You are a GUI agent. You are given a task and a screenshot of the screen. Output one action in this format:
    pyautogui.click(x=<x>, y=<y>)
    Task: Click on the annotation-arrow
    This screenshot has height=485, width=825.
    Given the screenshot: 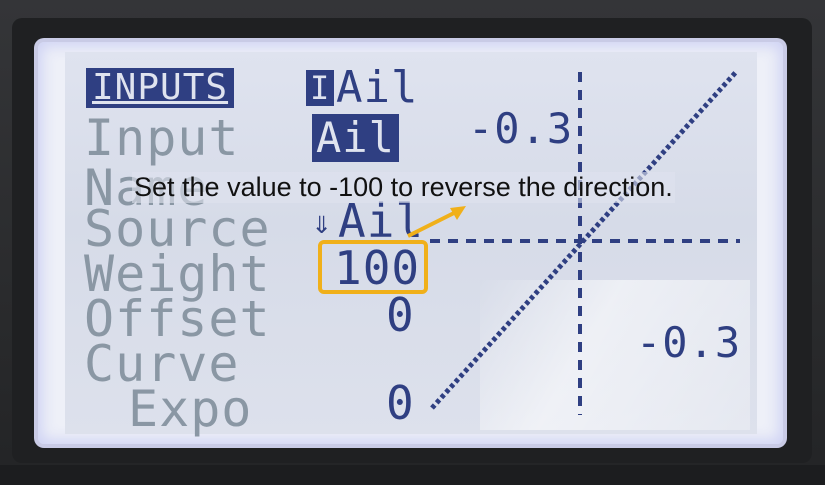 What is the action you would take?
    pyautogui.click(x=436, y=222)
    